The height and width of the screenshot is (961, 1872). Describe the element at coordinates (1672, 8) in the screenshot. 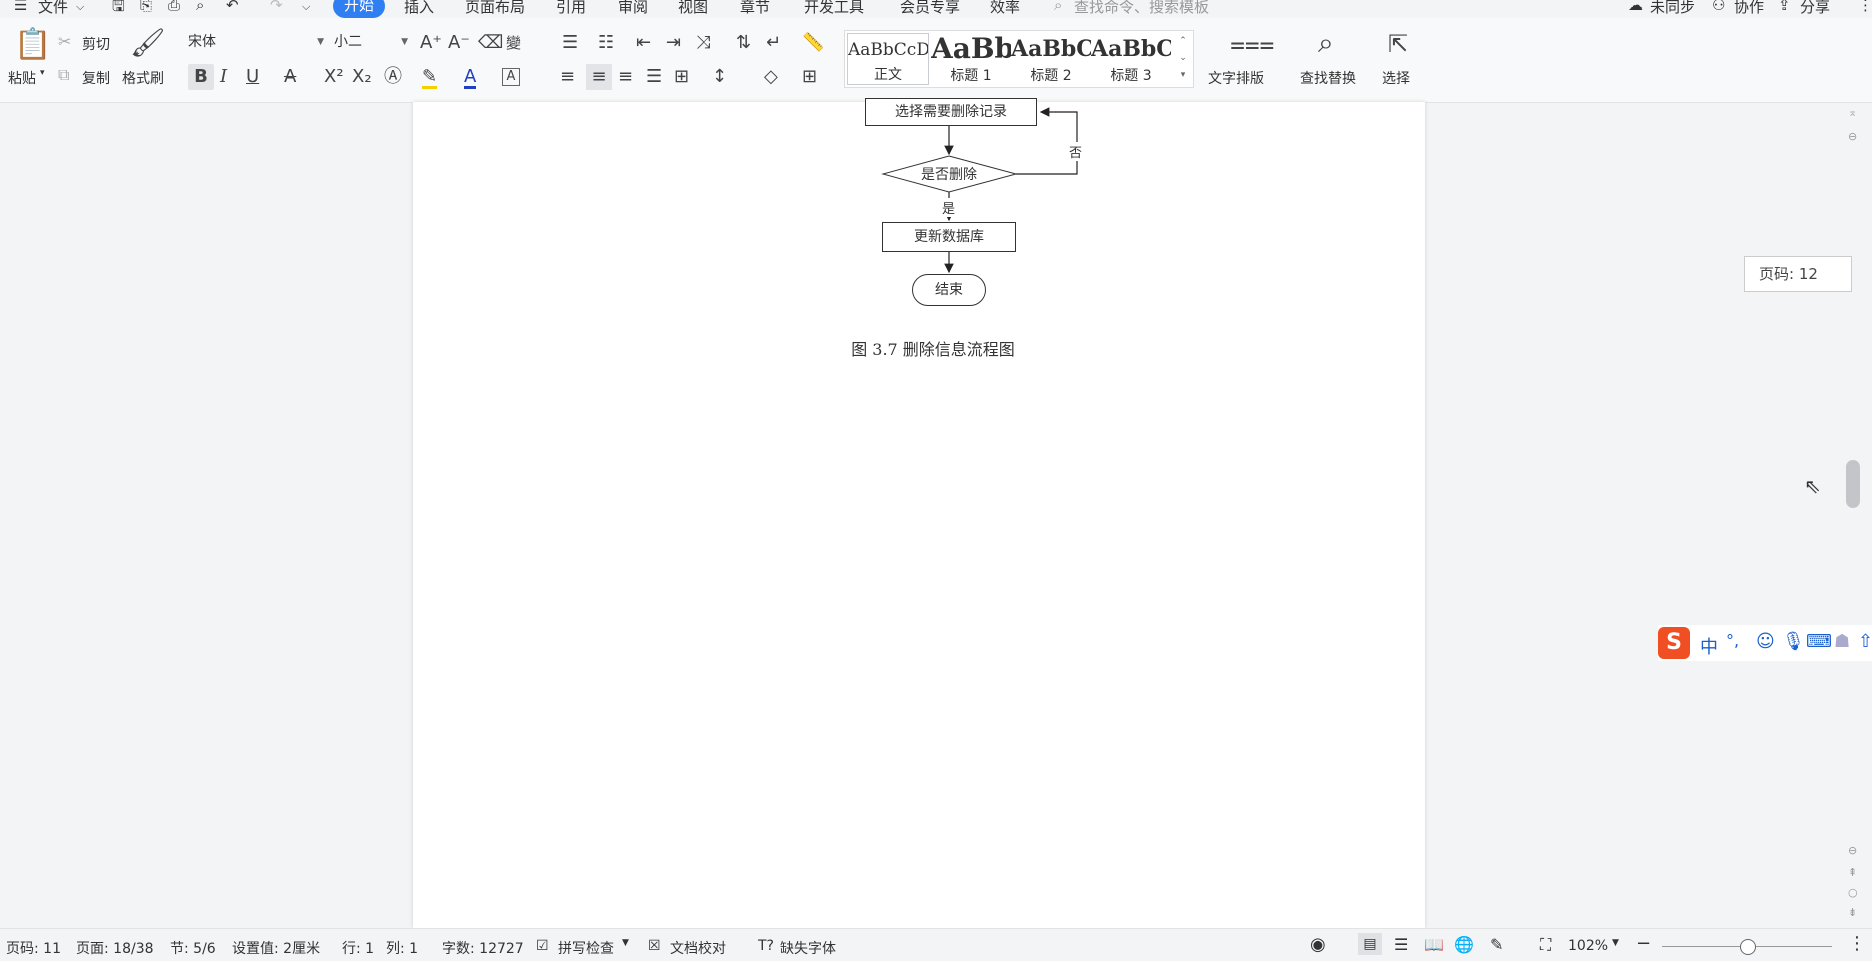

I see `sync-status: 未同步` at that location.